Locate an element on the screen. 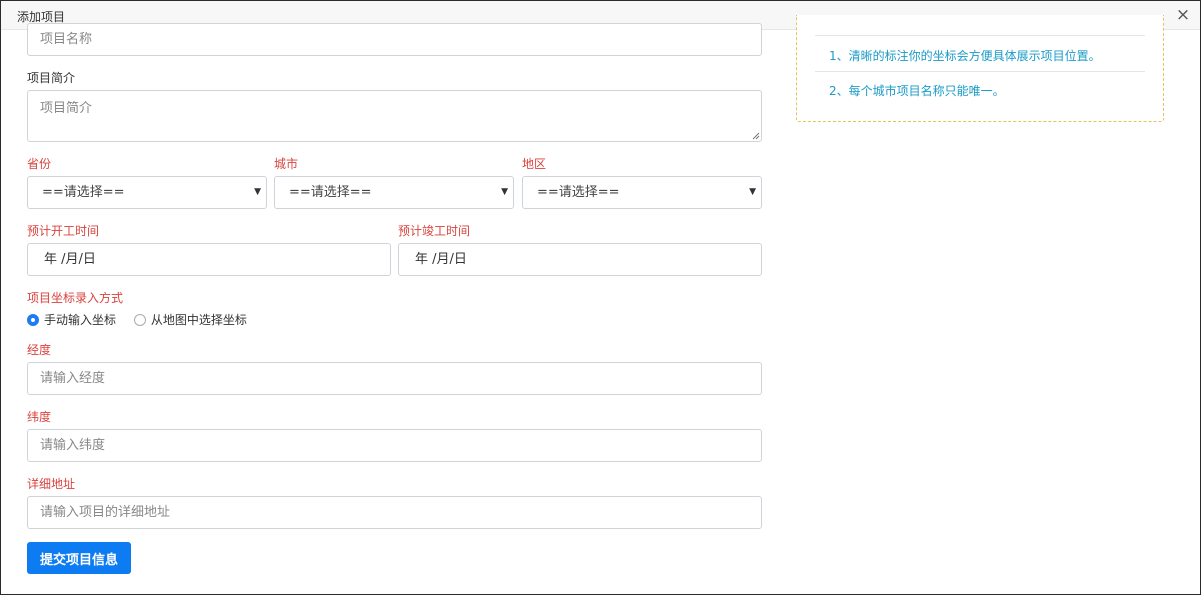 Image resolution: width=1201 pixels, height=595 pixels. province-selected: ==请选择== is located at coordinates (83, 192).